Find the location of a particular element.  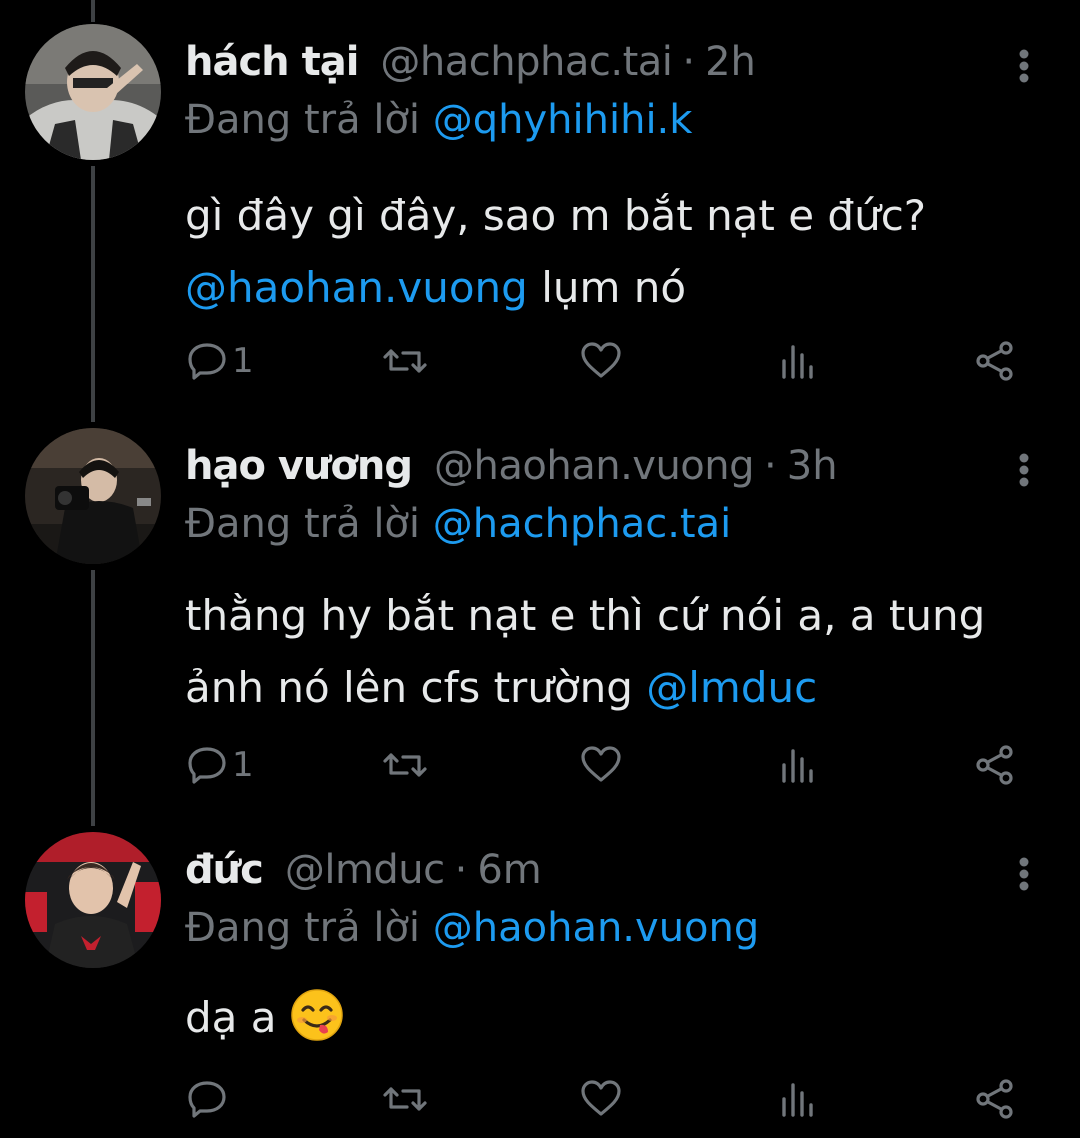

display-name: hạo vương is located at coordinates (299, 466).